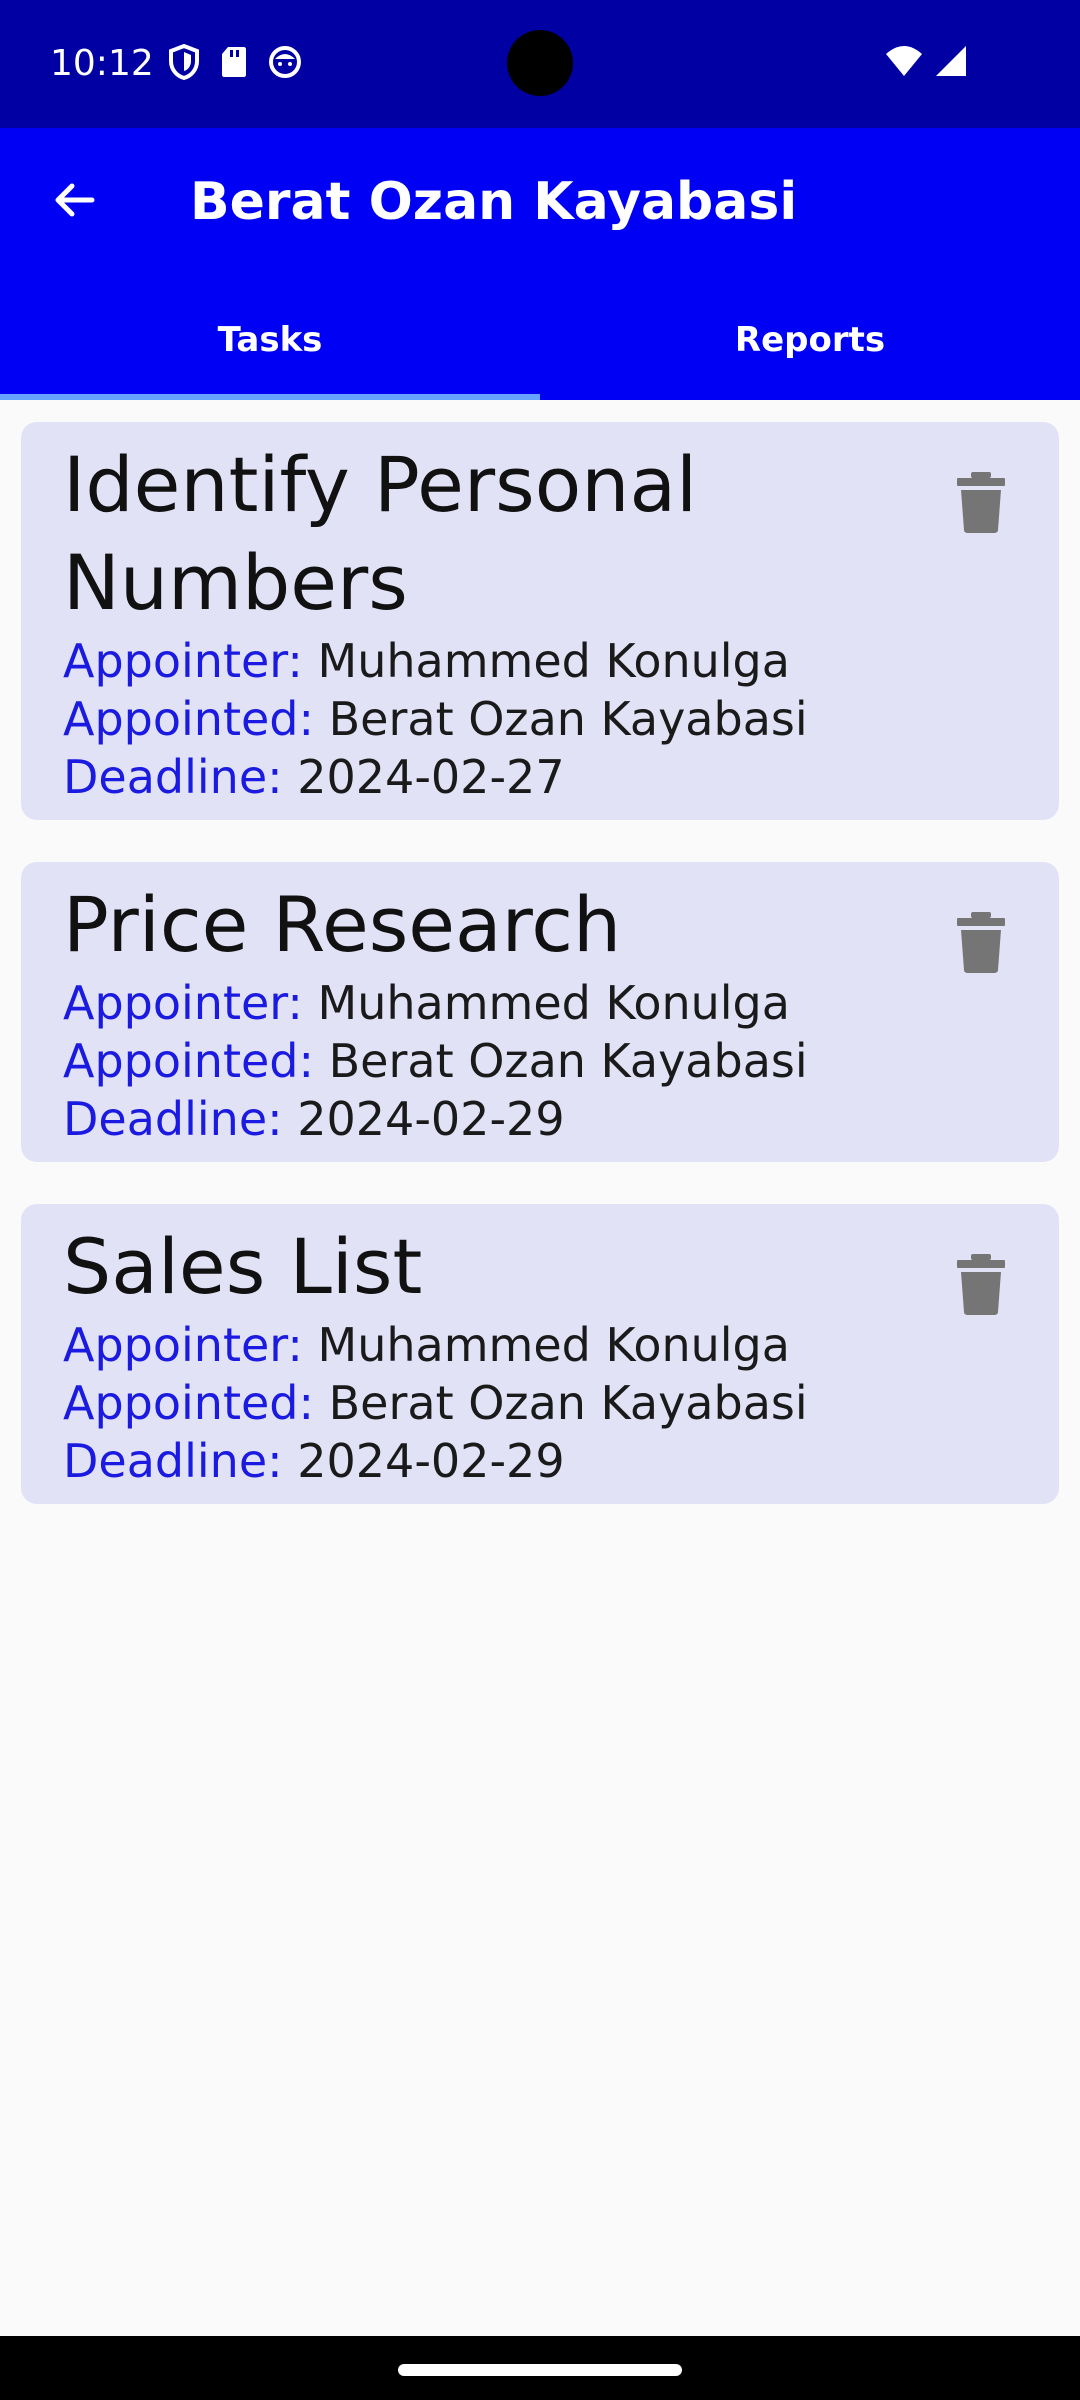  I want to click on page-title: Berat Ozan Kayabasi, so click(494, 202).